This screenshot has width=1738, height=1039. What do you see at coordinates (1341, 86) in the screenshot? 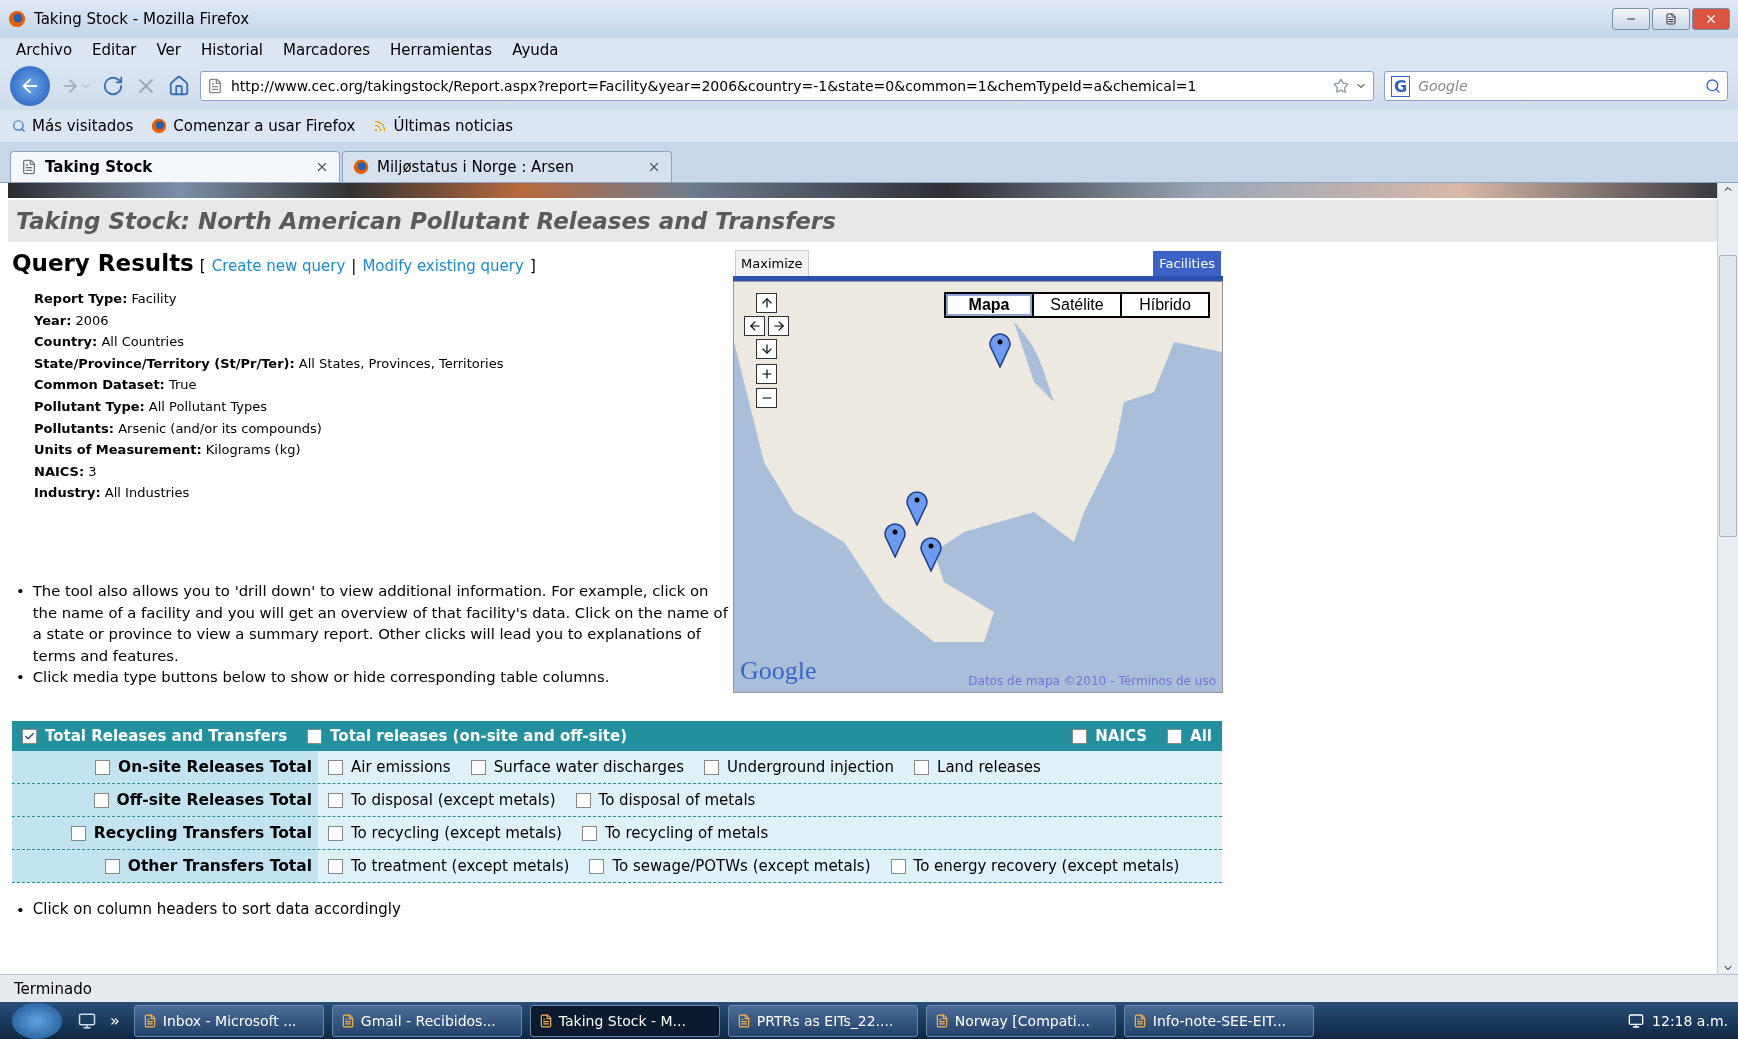
I see `star-icon` at bounding box center [1341, 86].